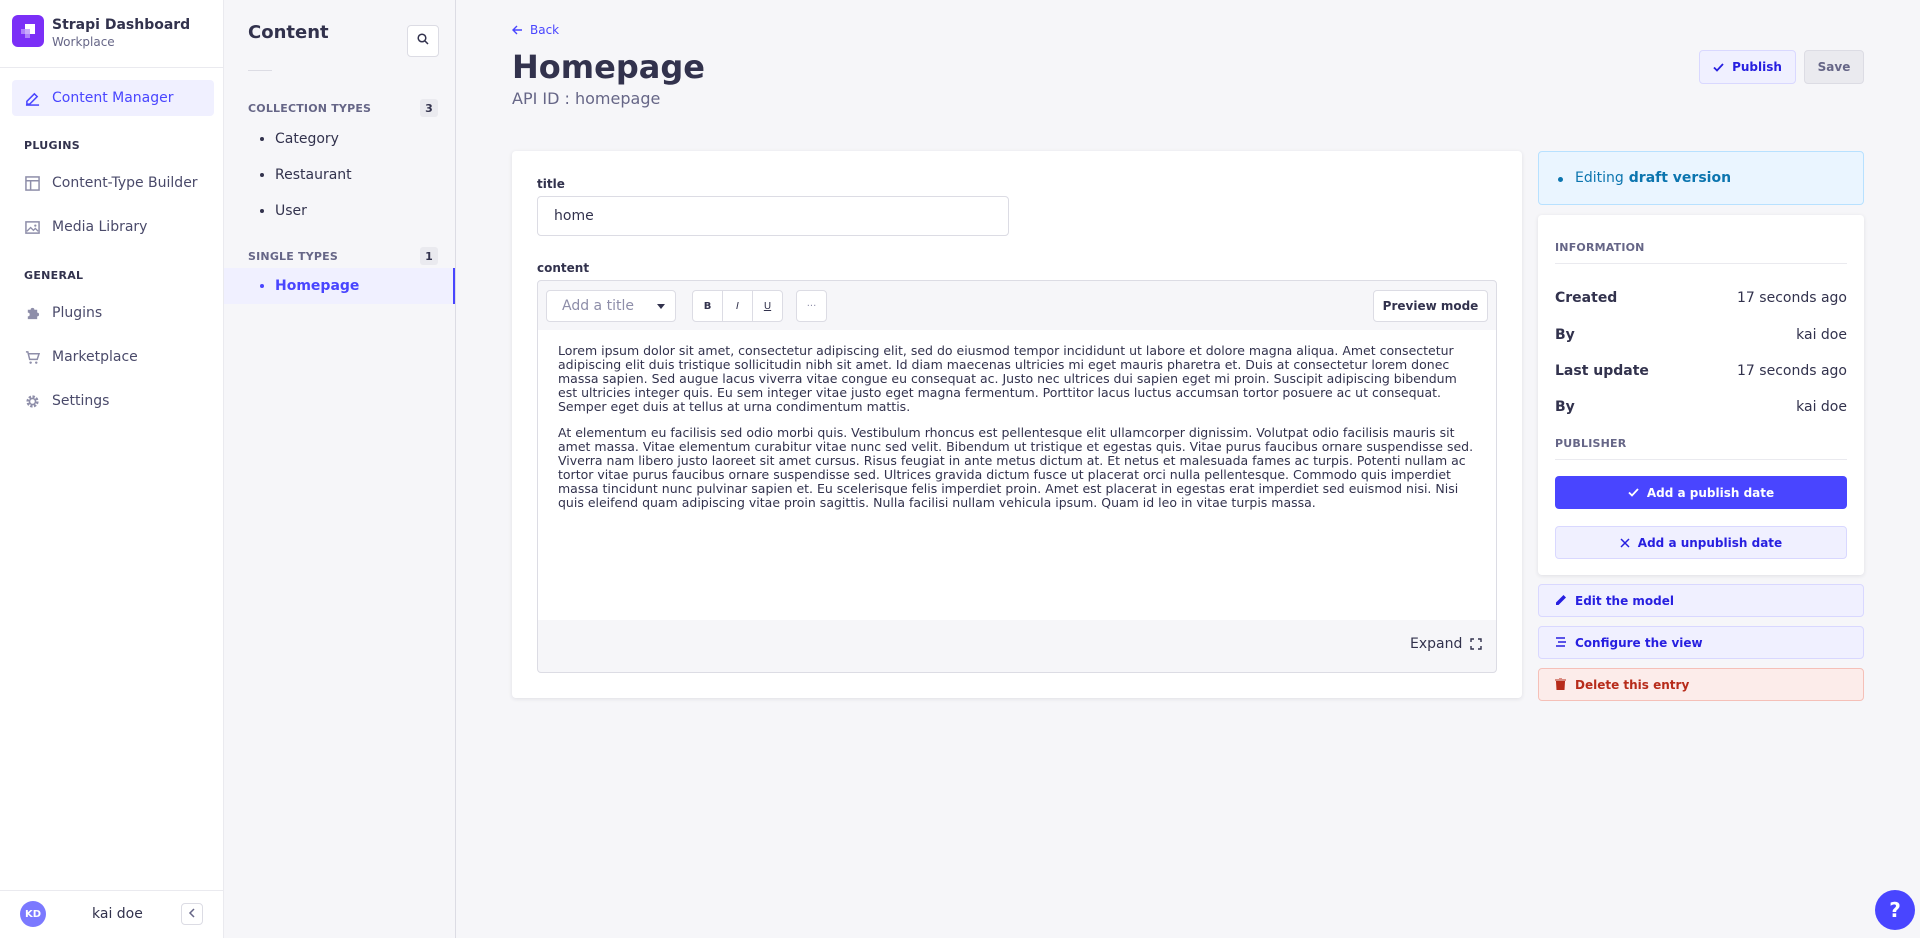 The image size is (1920, 938). What do you see at coordinates (54, 275) in the screenshot?
I see `nav-section-general: GENERAL` at bounding box center [54, 275].